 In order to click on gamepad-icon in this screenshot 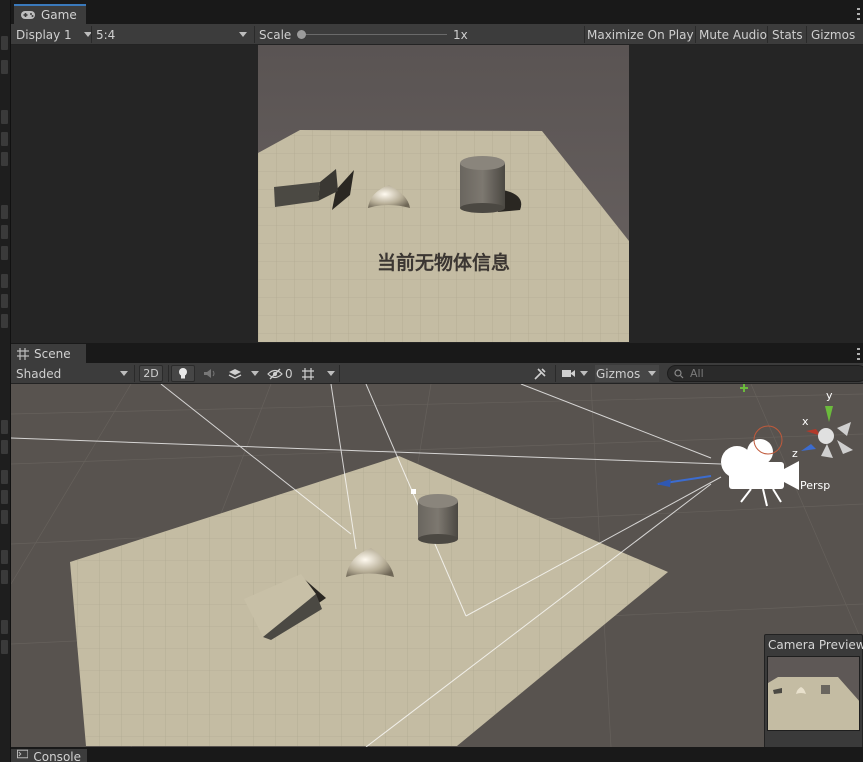, I will do `click(28, 15)`.